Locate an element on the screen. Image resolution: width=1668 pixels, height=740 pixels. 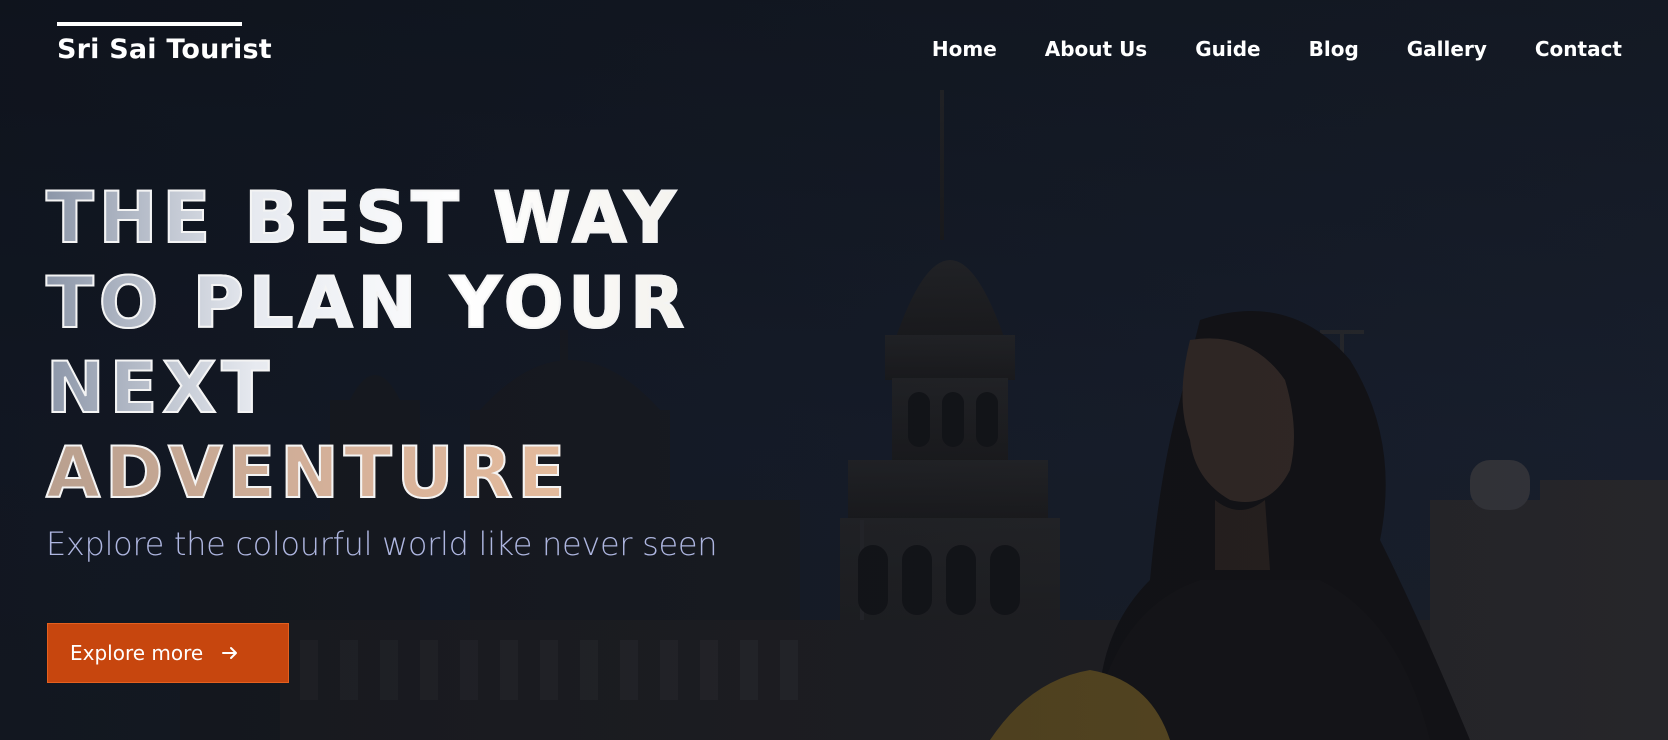
logo-underline is located at coordinates (149, 24).